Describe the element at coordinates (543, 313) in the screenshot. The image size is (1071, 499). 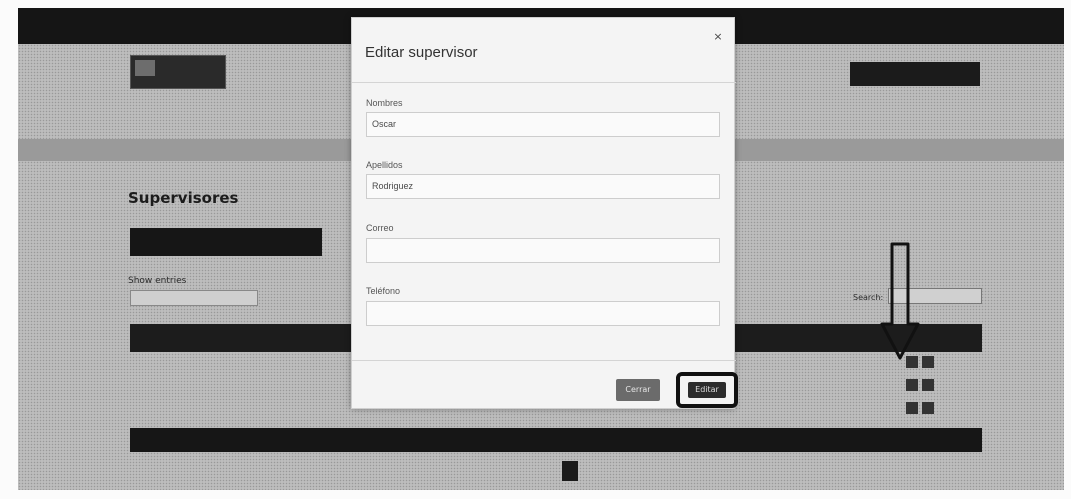
I see `telefono-input` at that location.